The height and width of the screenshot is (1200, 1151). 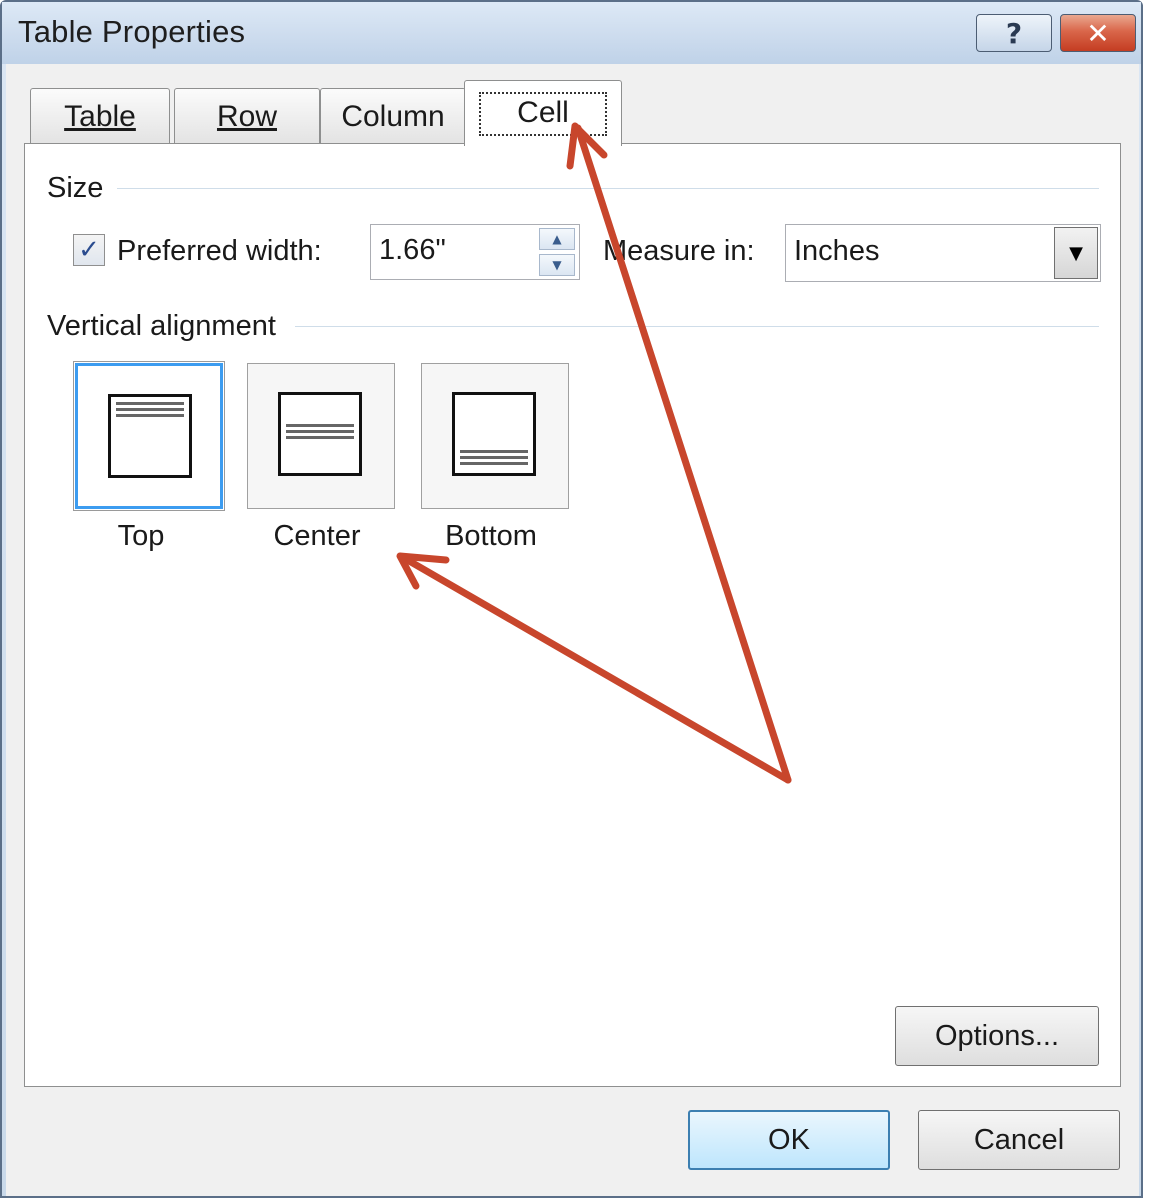 I want to click on checkmark-icon: ✓, so click(x=89, y=250).